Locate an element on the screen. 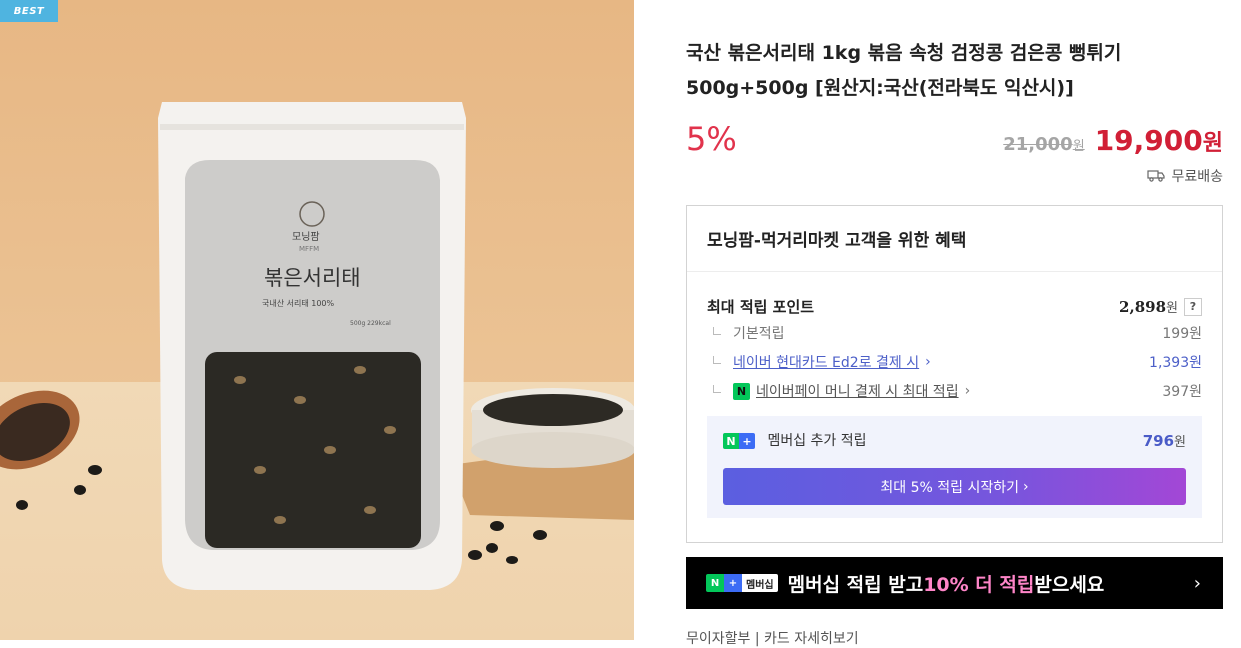 The width and height of the screenshot is (1241, 648). membership-row: N + 멤버십 추가 적립 796원 is located at coordinates (954, 440).